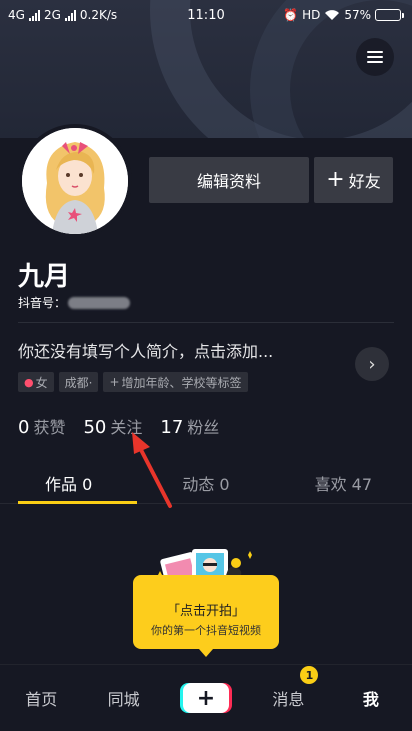  Describe the element at coordinates (206, 322) in the screenshot. I see `divider` at that location.